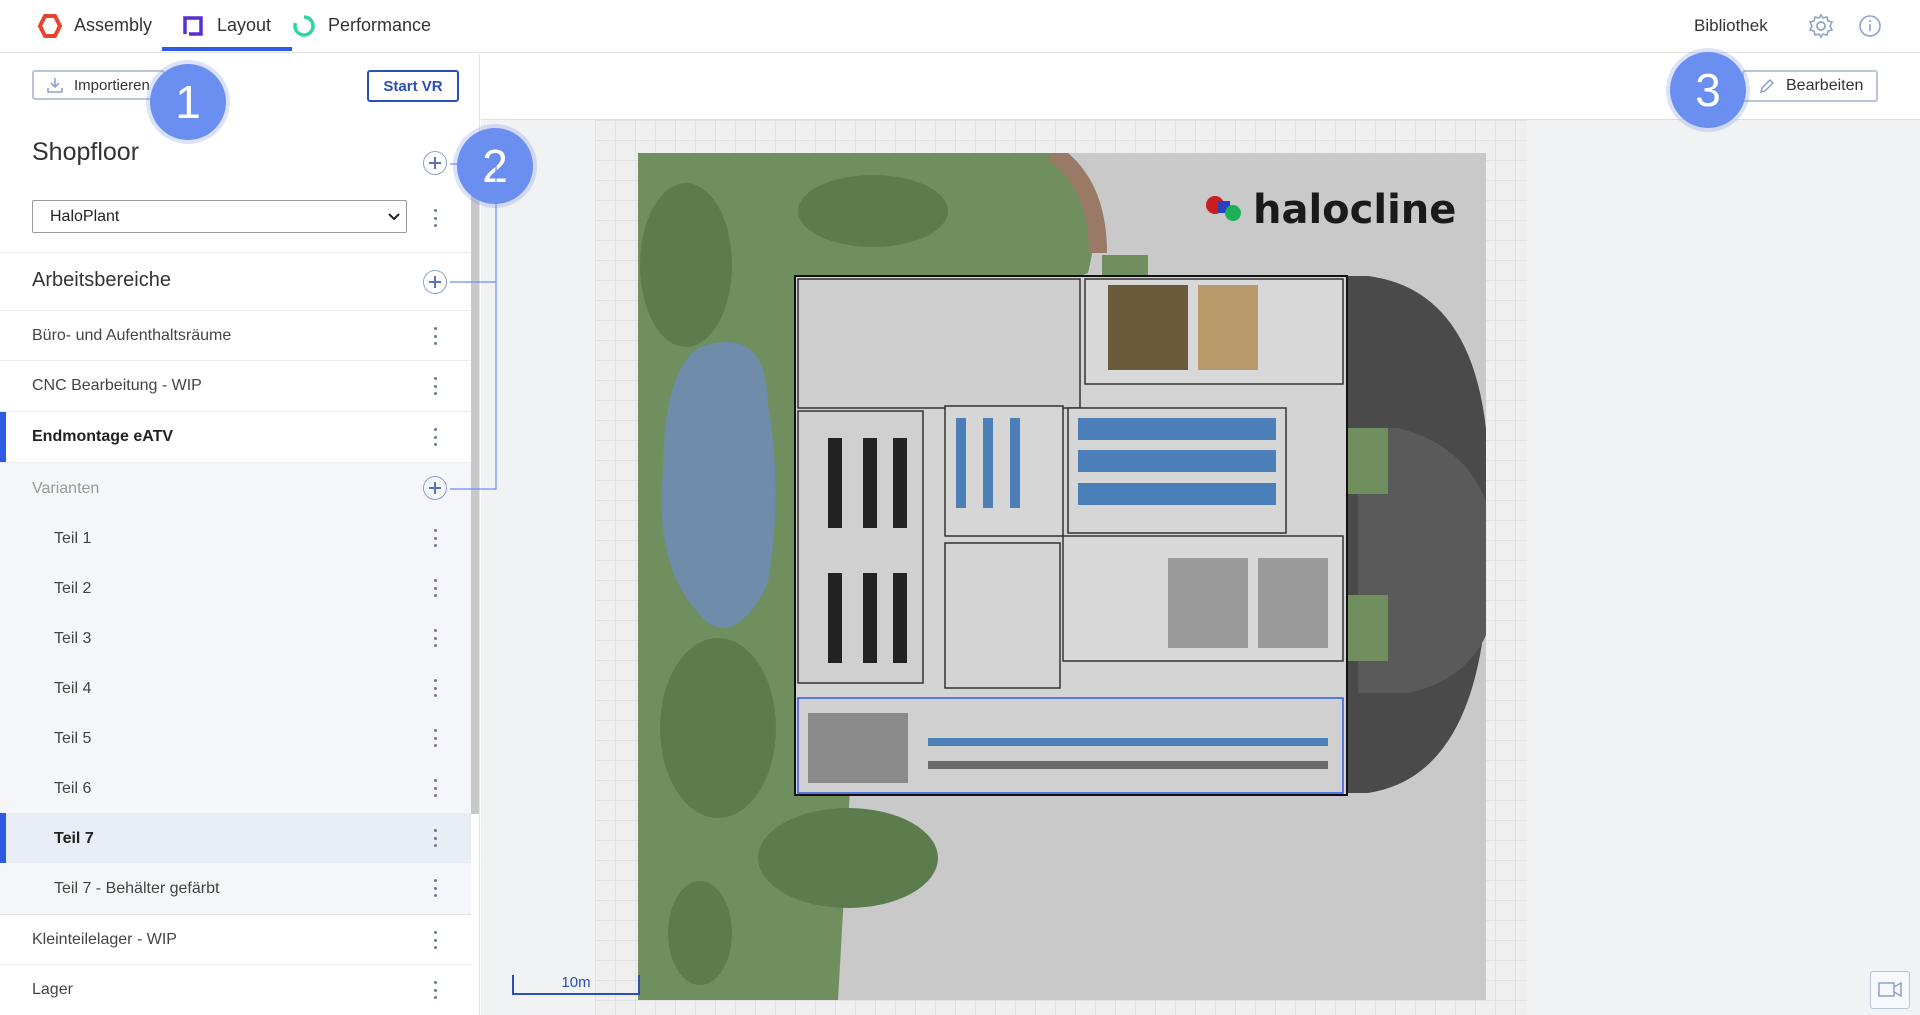 The height and width of the screenshot is (1015, 1920). What do you see at coordinates (960, 26) in the screenshot?
I see `top-navigation: Assembly Layout Performance Bibliothek` at bounding box center [960, 26].